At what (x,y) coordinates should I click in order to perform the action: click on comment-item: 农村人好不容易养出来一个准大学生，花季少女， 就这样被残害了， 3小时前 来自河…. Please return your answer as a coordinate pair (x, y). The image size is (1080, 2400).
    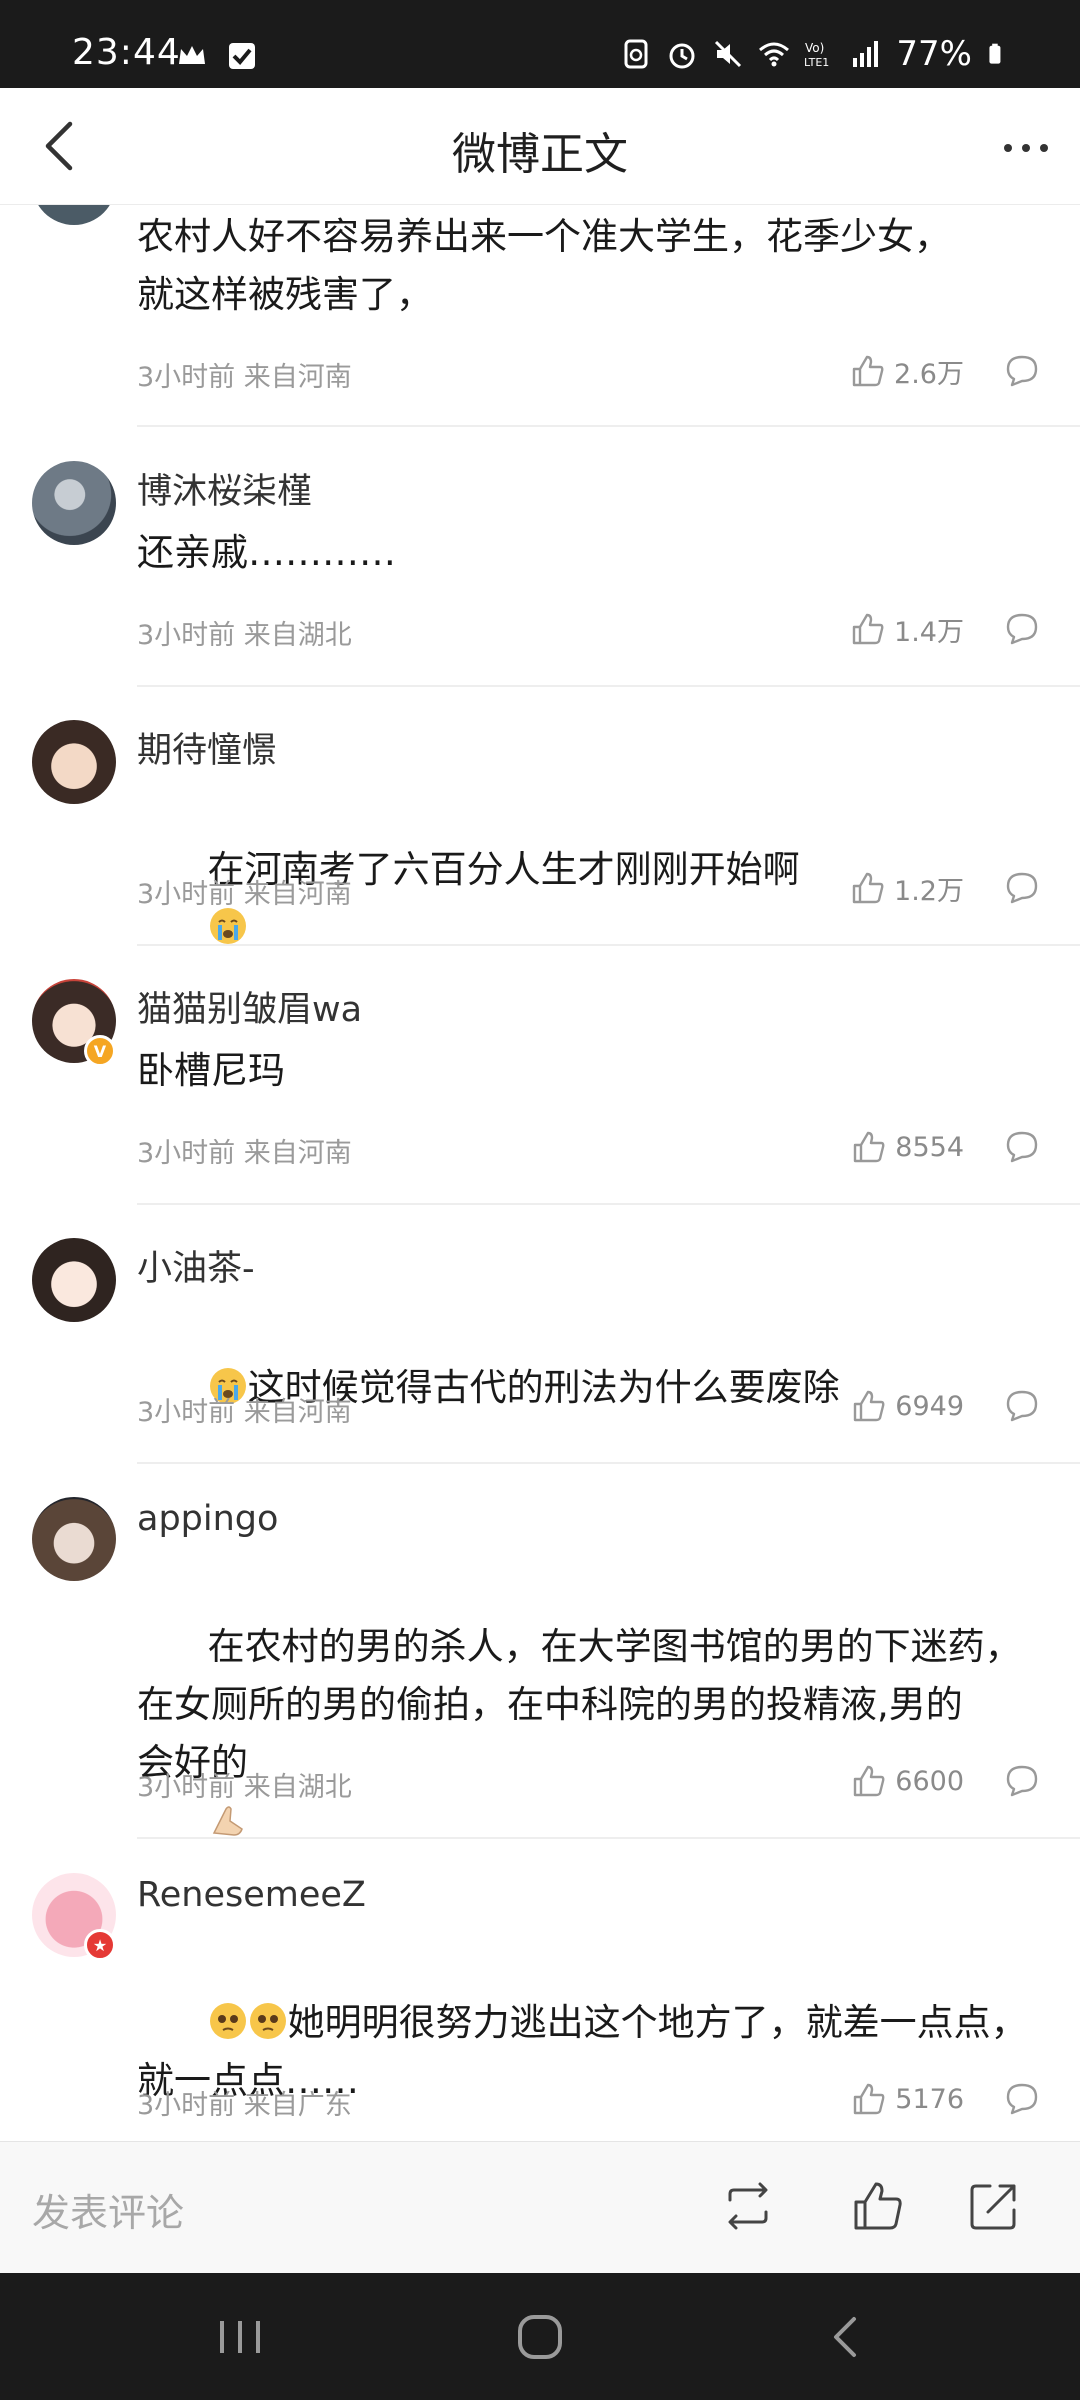
    Looking at the image, I should click on (540, 316).